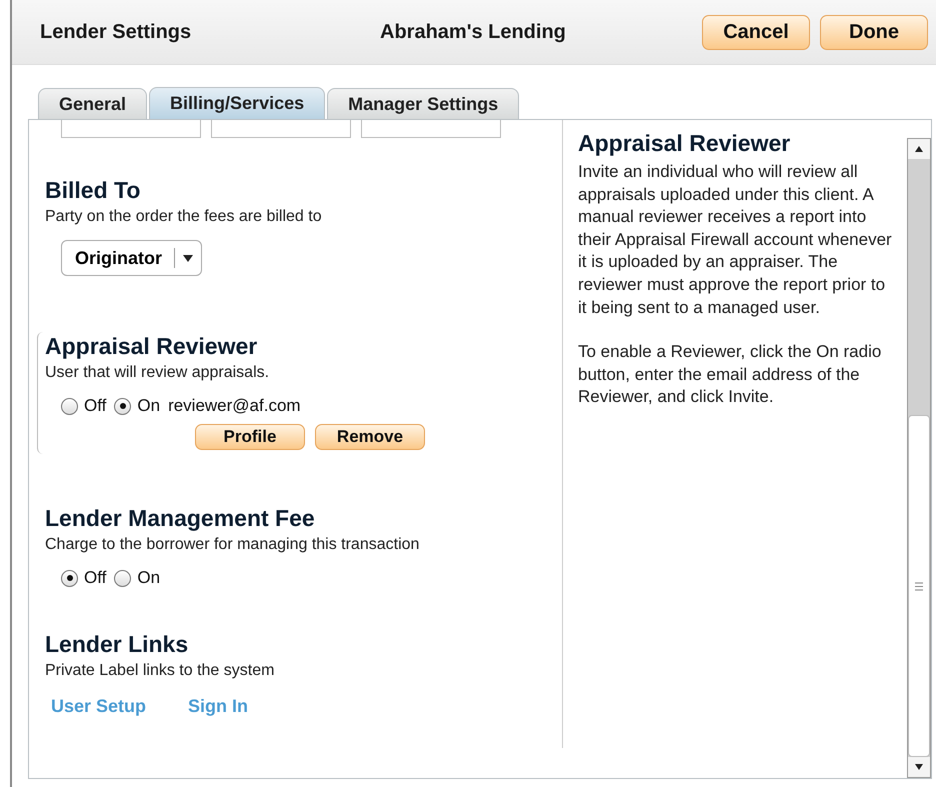 The width and height of the screenshot is (936, 787). I want to click on window-title: Lender Settings, so click(116, 32).